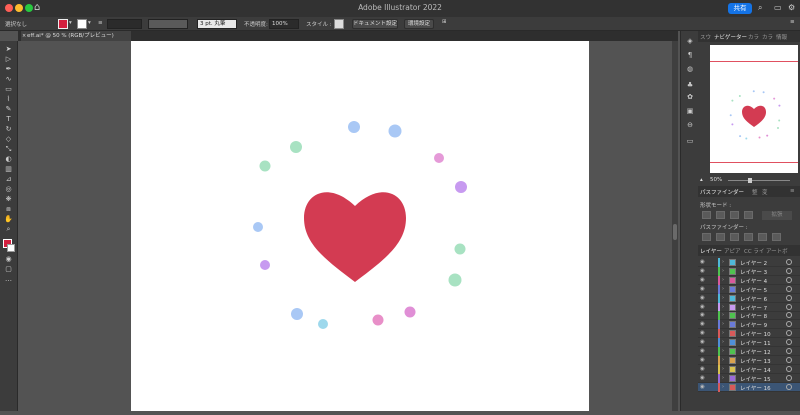  I want to click on stroke-weight-field, so click(124, 24).